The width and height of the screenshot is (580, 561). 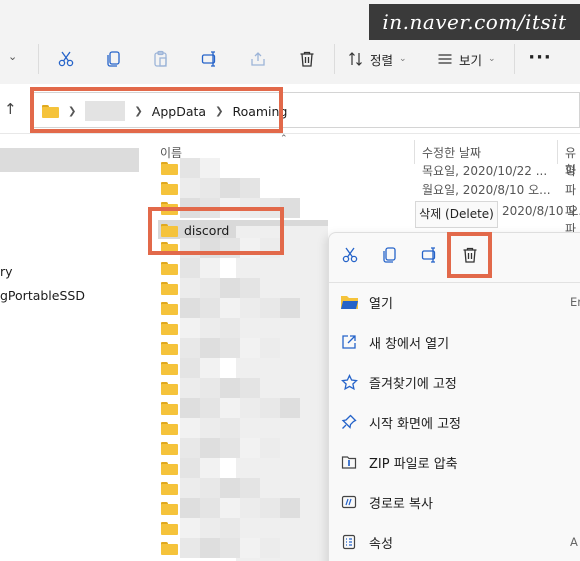 What do you see at coordinates (454, 282) in the screenshot?
I see `menu-divider` at bounding box center [454, 282].